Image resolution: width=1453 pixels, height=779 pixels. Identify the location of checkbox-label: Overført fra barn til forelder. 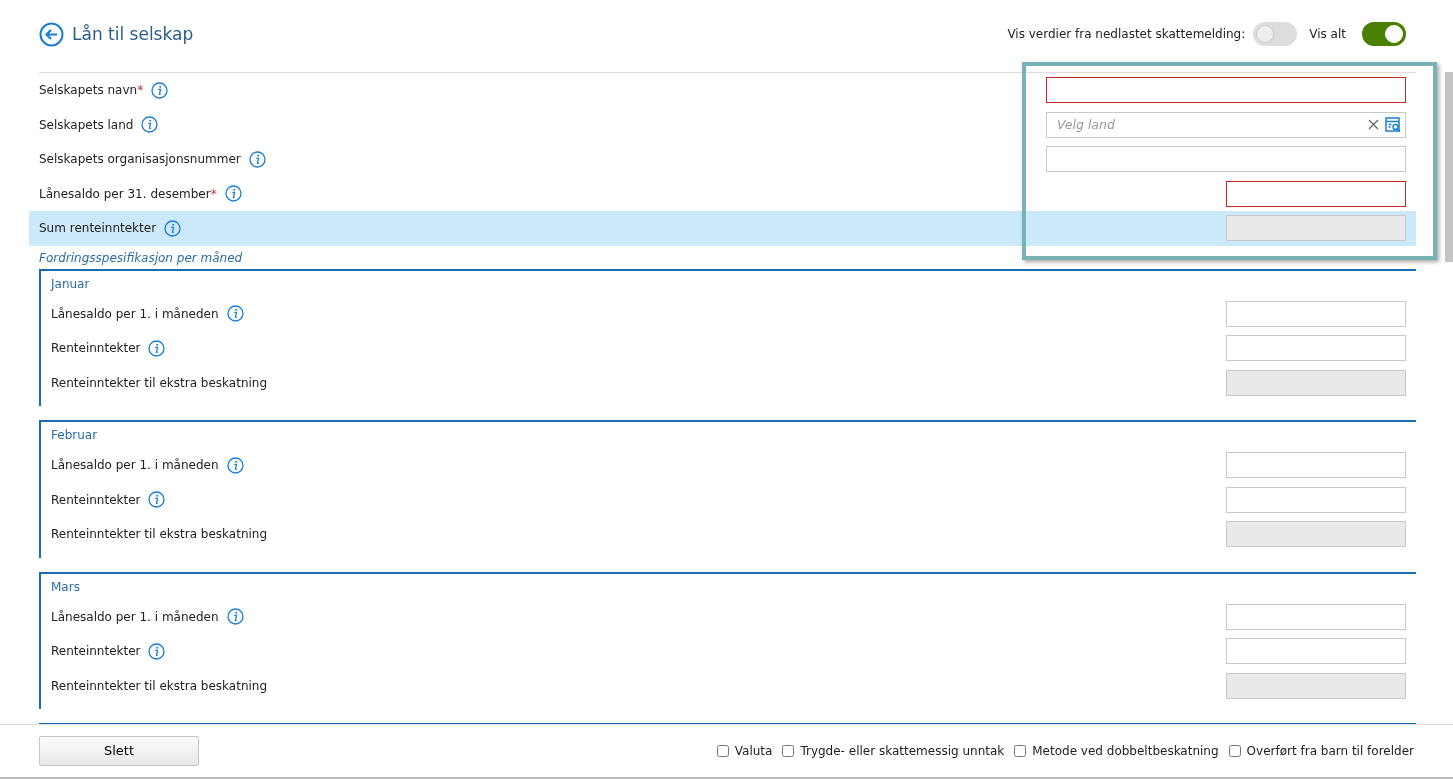
(1330, 751).